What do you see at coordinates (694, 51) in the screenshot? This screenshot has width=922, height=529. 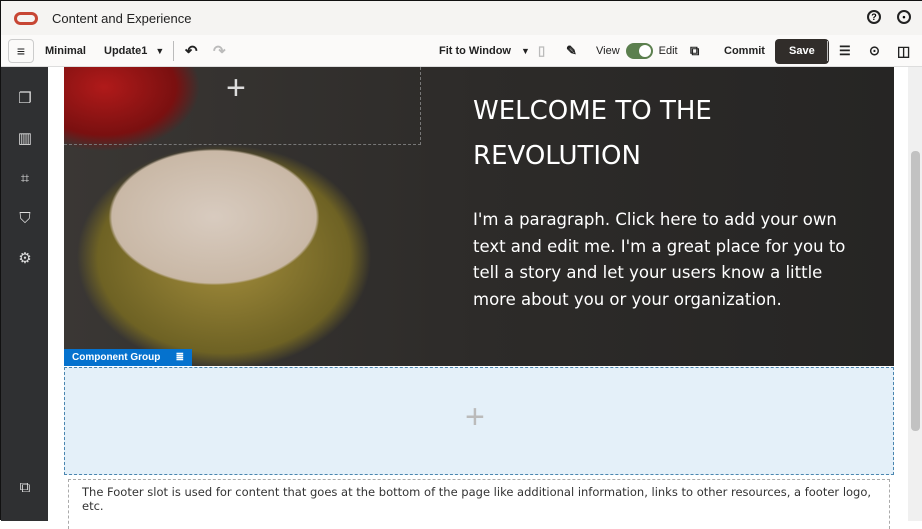 I see `open-external-icon: ⧉` at bounding box center [694, 51].